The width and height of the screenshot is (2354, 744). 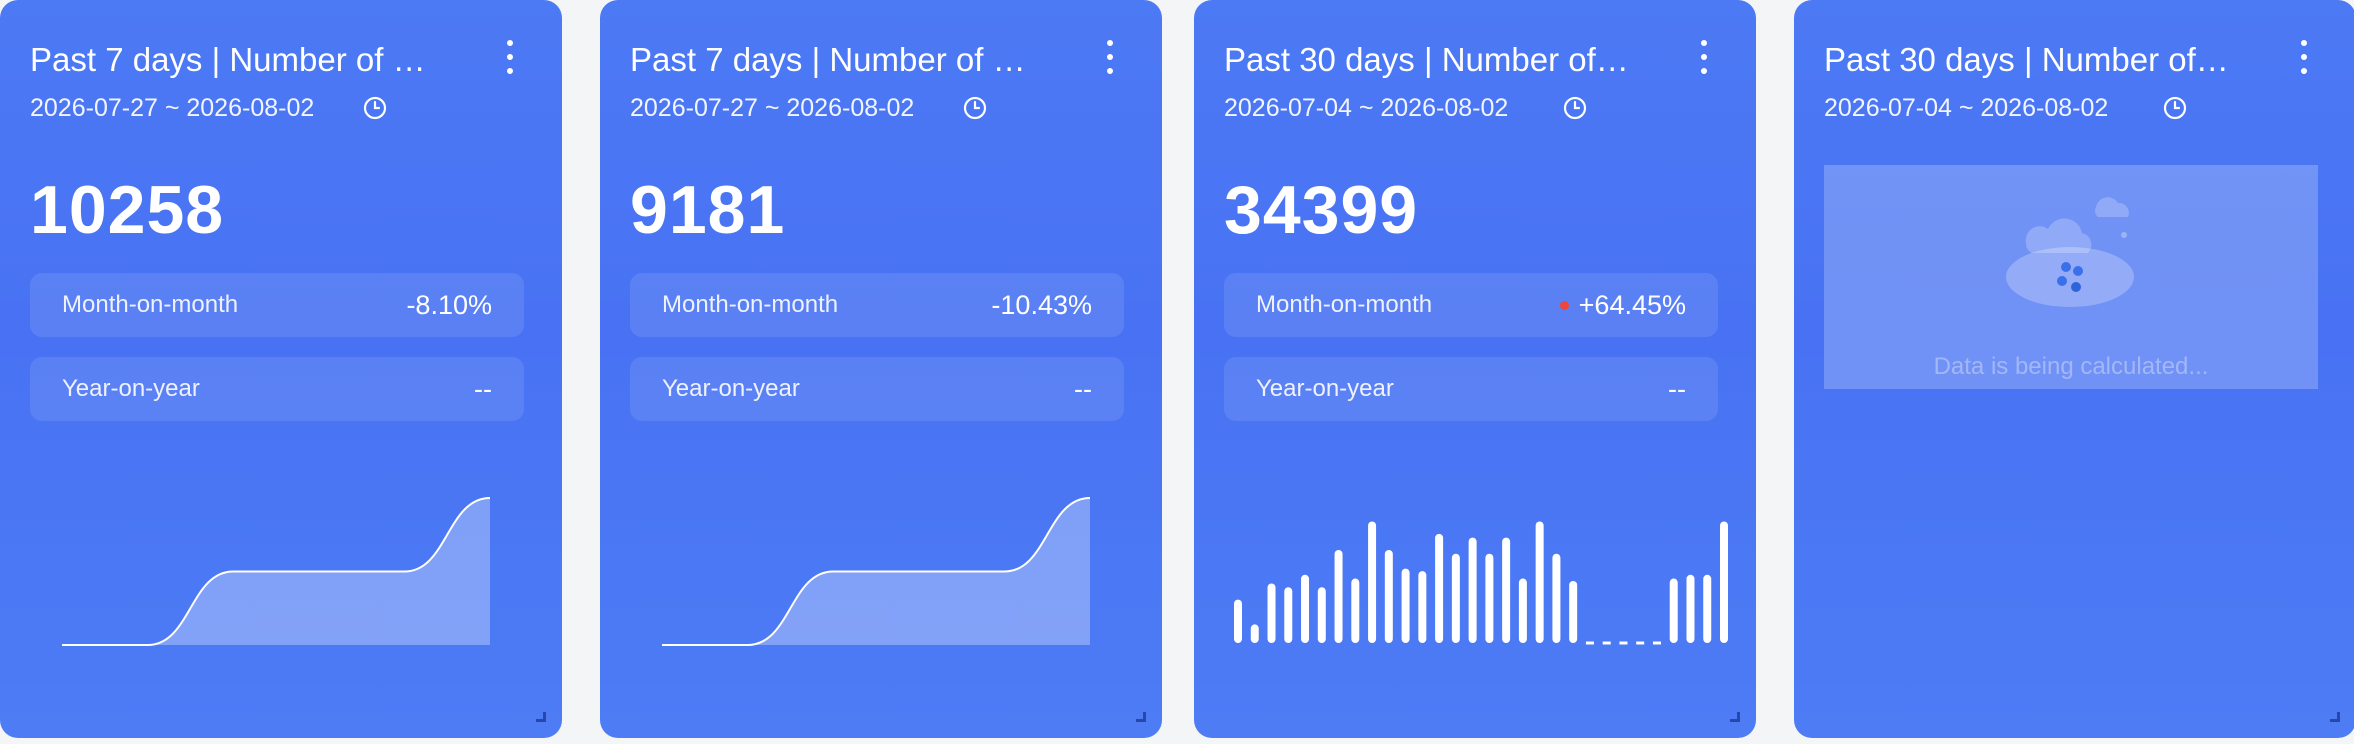 I want to click on mom-value-wrap: +64.45%, so click(x=1622, y=305).